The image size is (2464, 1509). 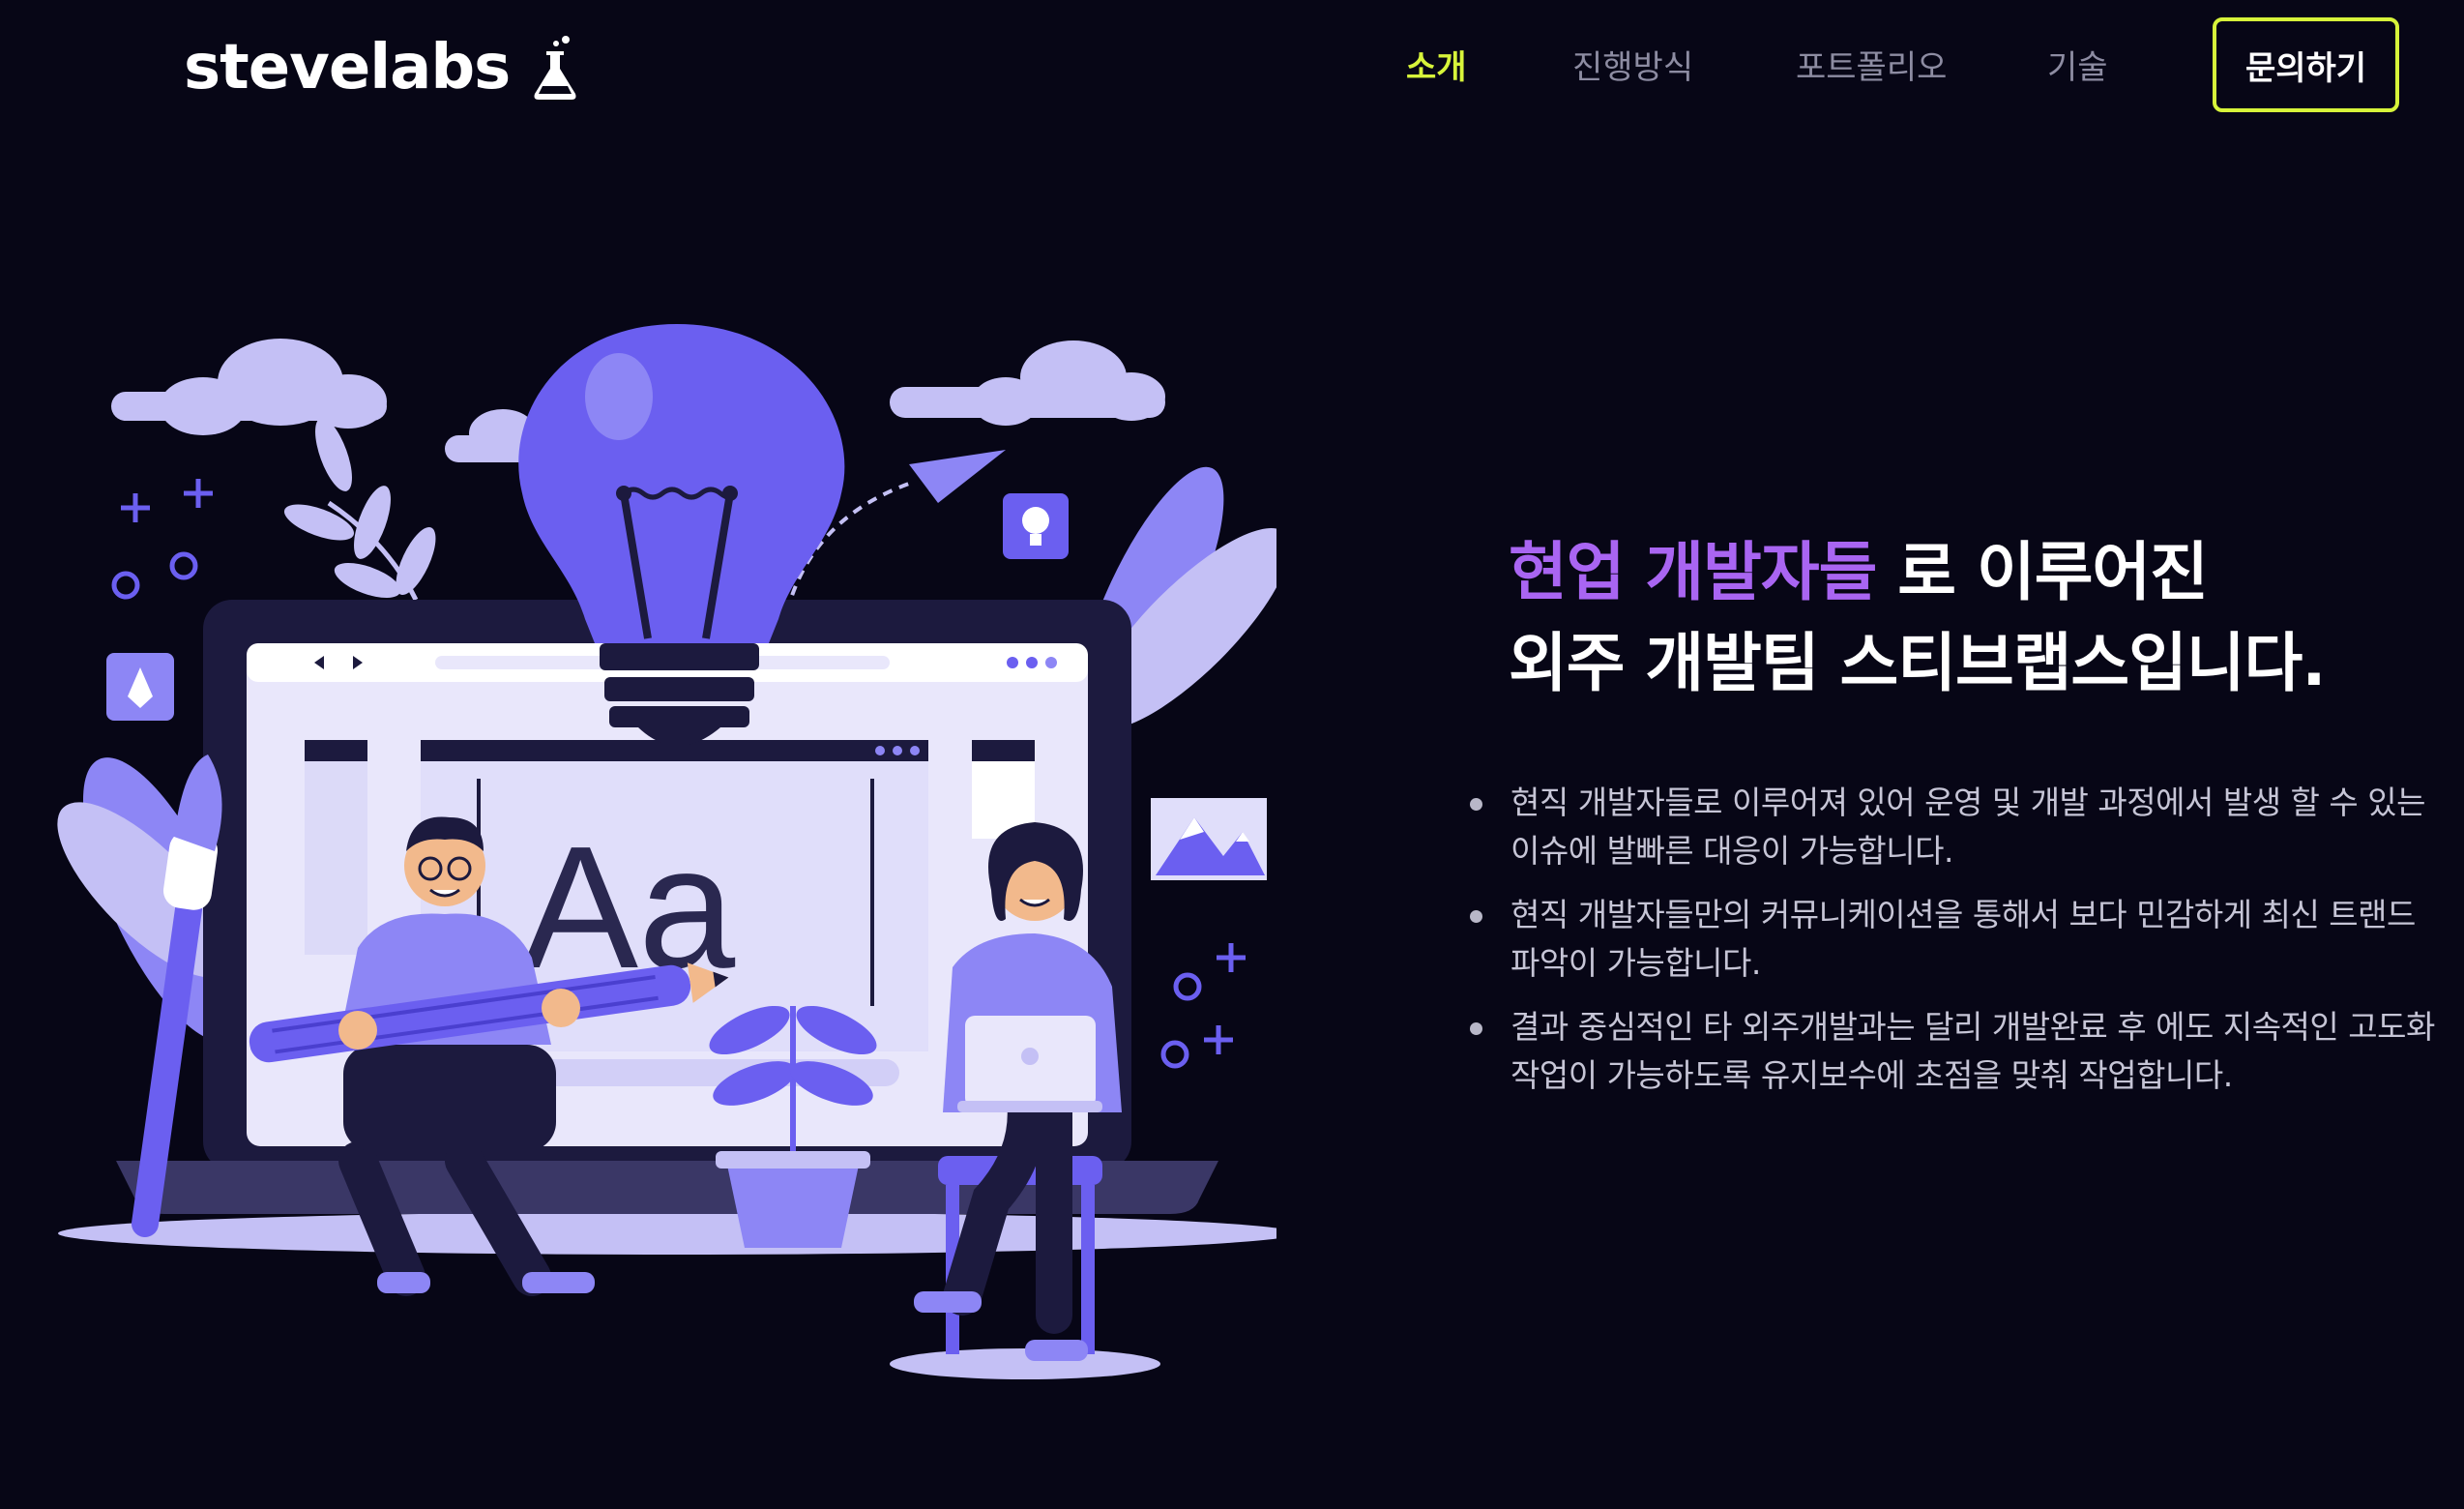 What do you see at coordinates (1232, 68) in the screenshot?
I see `main-nav: 소개 진행방식 포트폴리오 기술` at bounding box center [1232, 68].